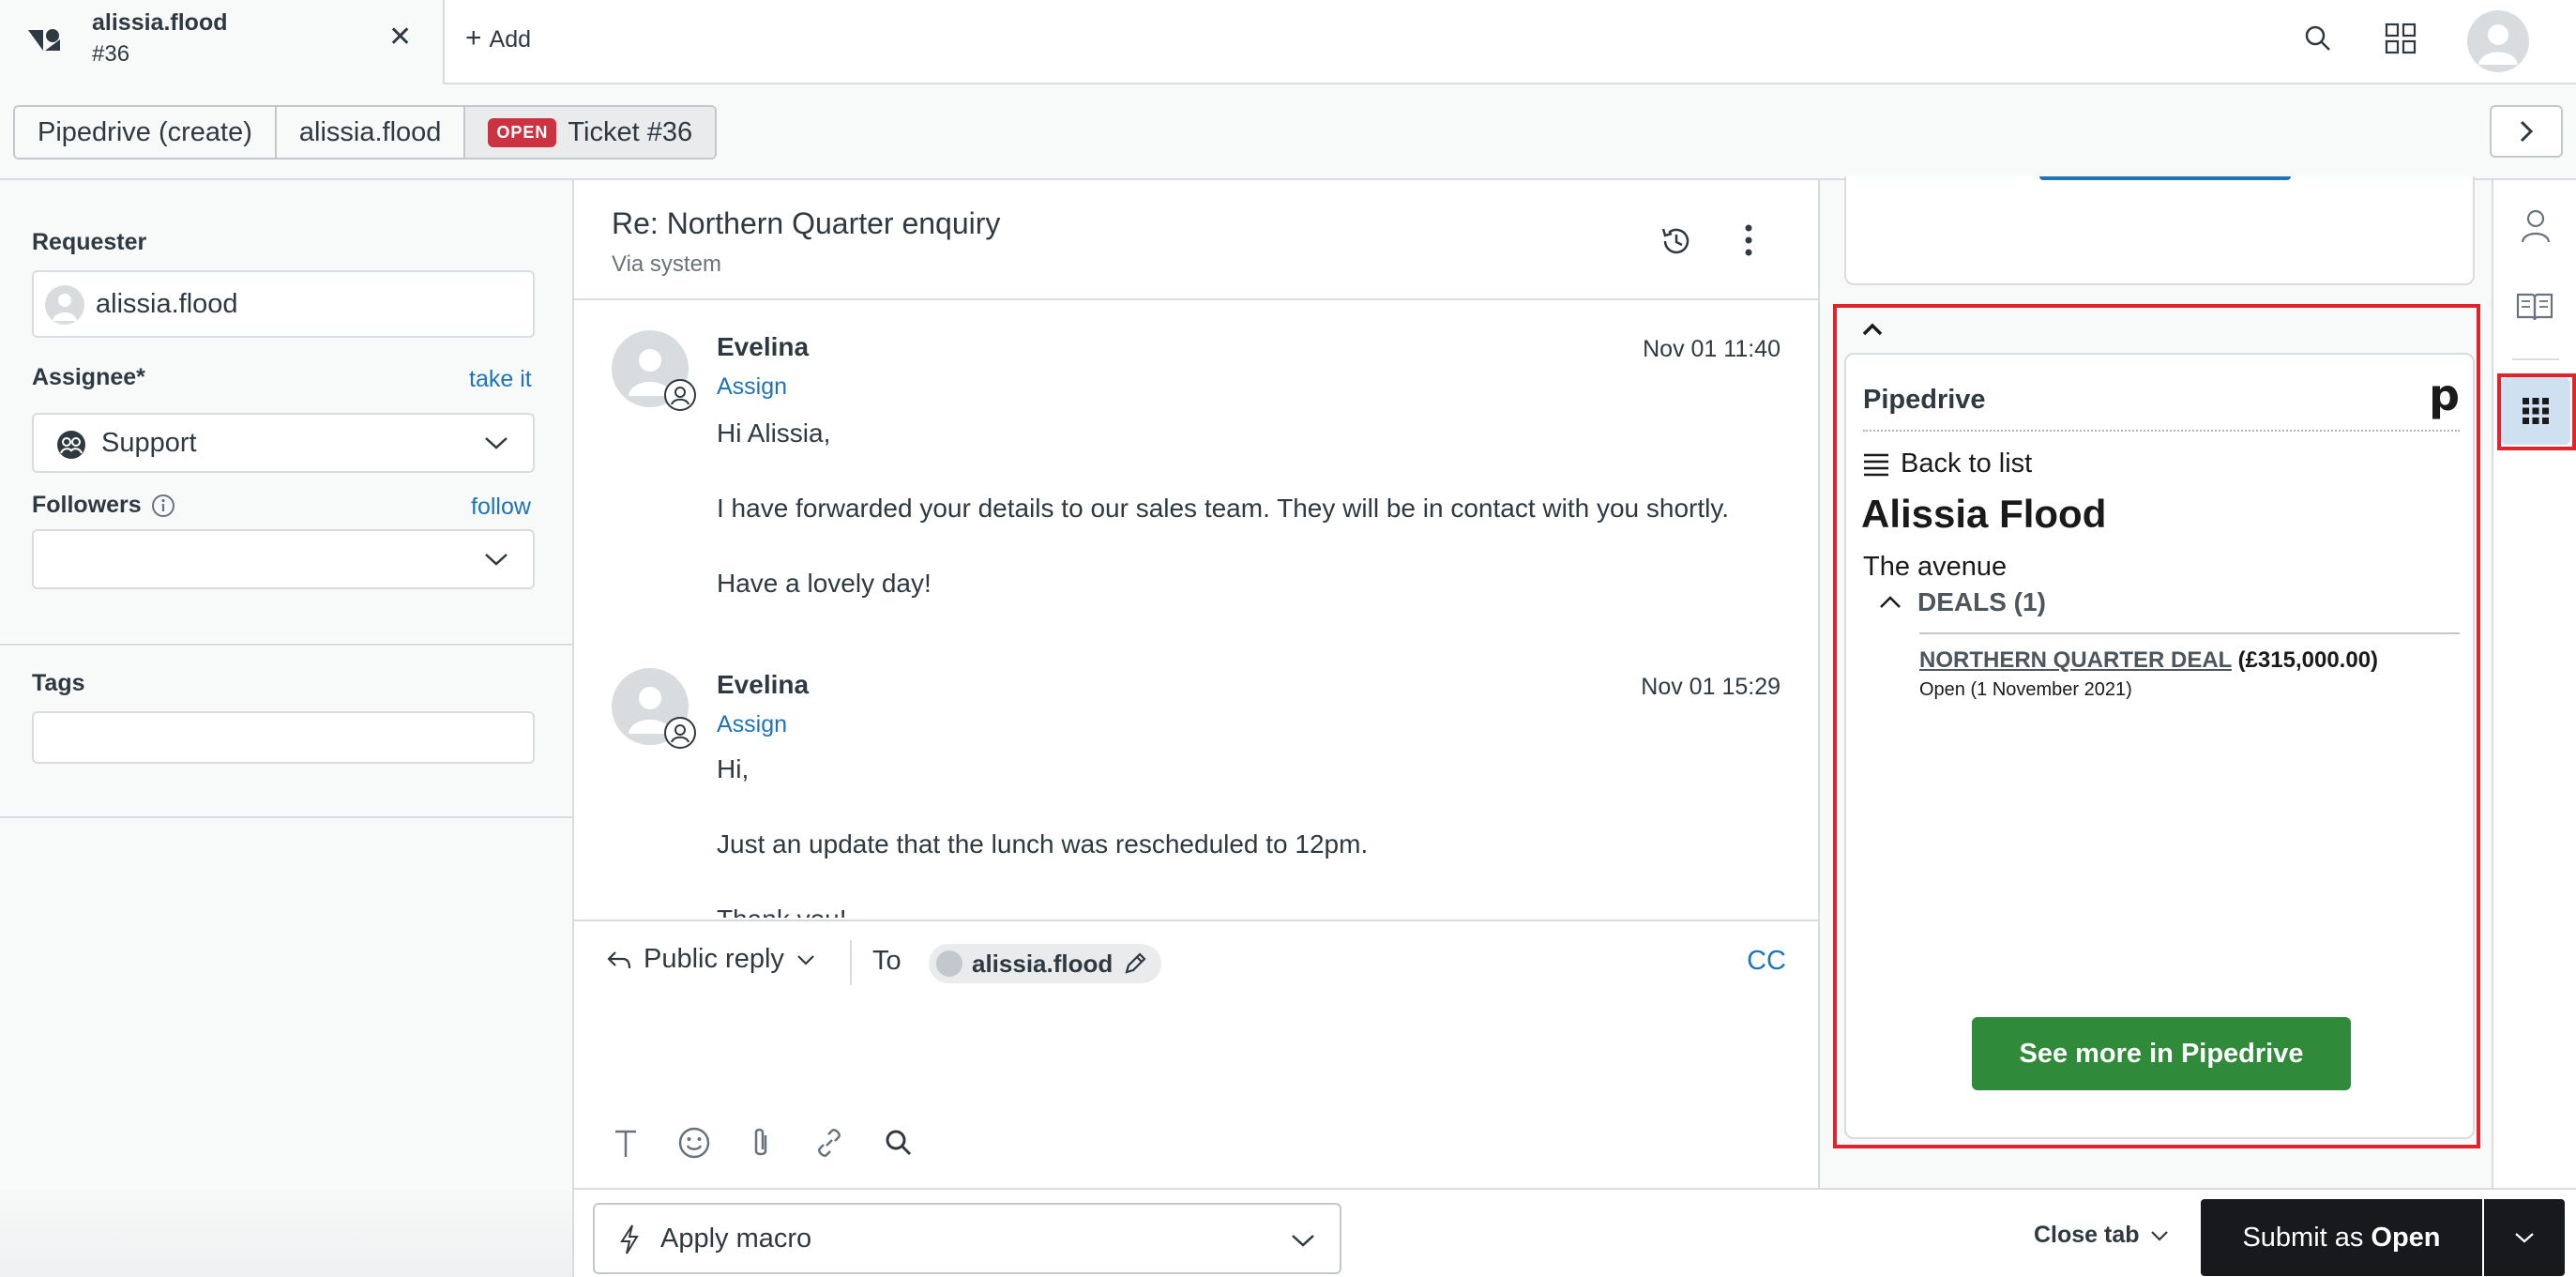 This screenshot has width=2576, height=1277. What do you see at coordinates (1967, 463) in the screenshot?
I see `back-to-list-label: Back to list` at bounding box center [1967, 463].